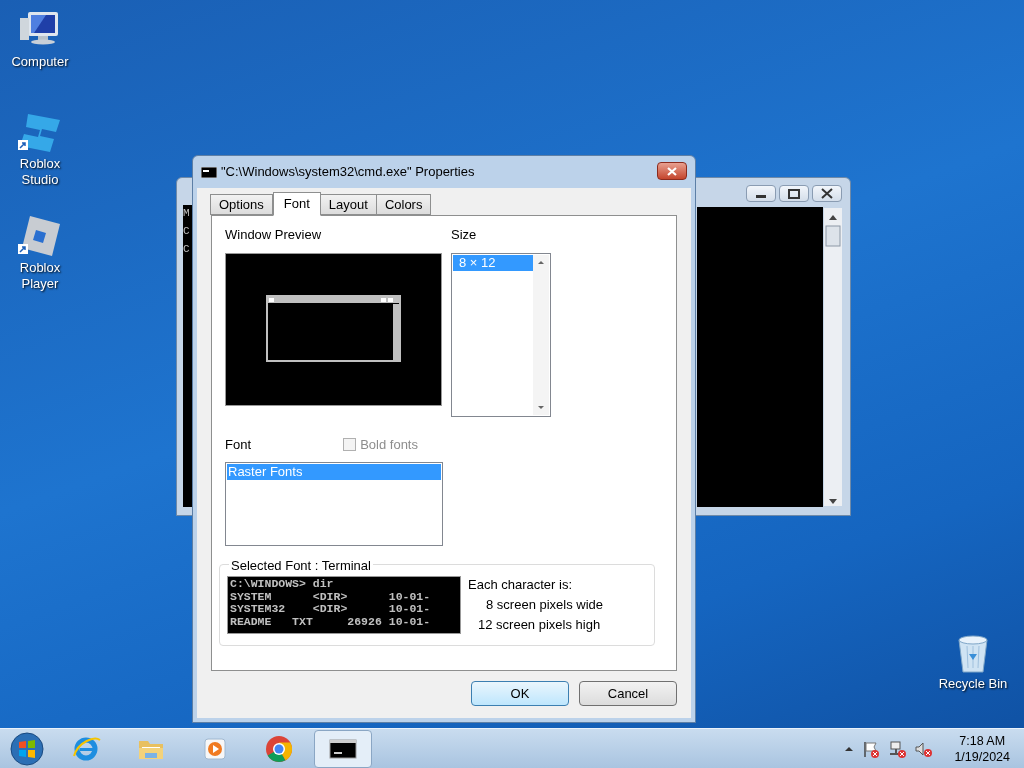  Describe the element at coordinates (282, 584) in the screenshot. I see `sample-text: C:\WINDOWS> dir` at that location.